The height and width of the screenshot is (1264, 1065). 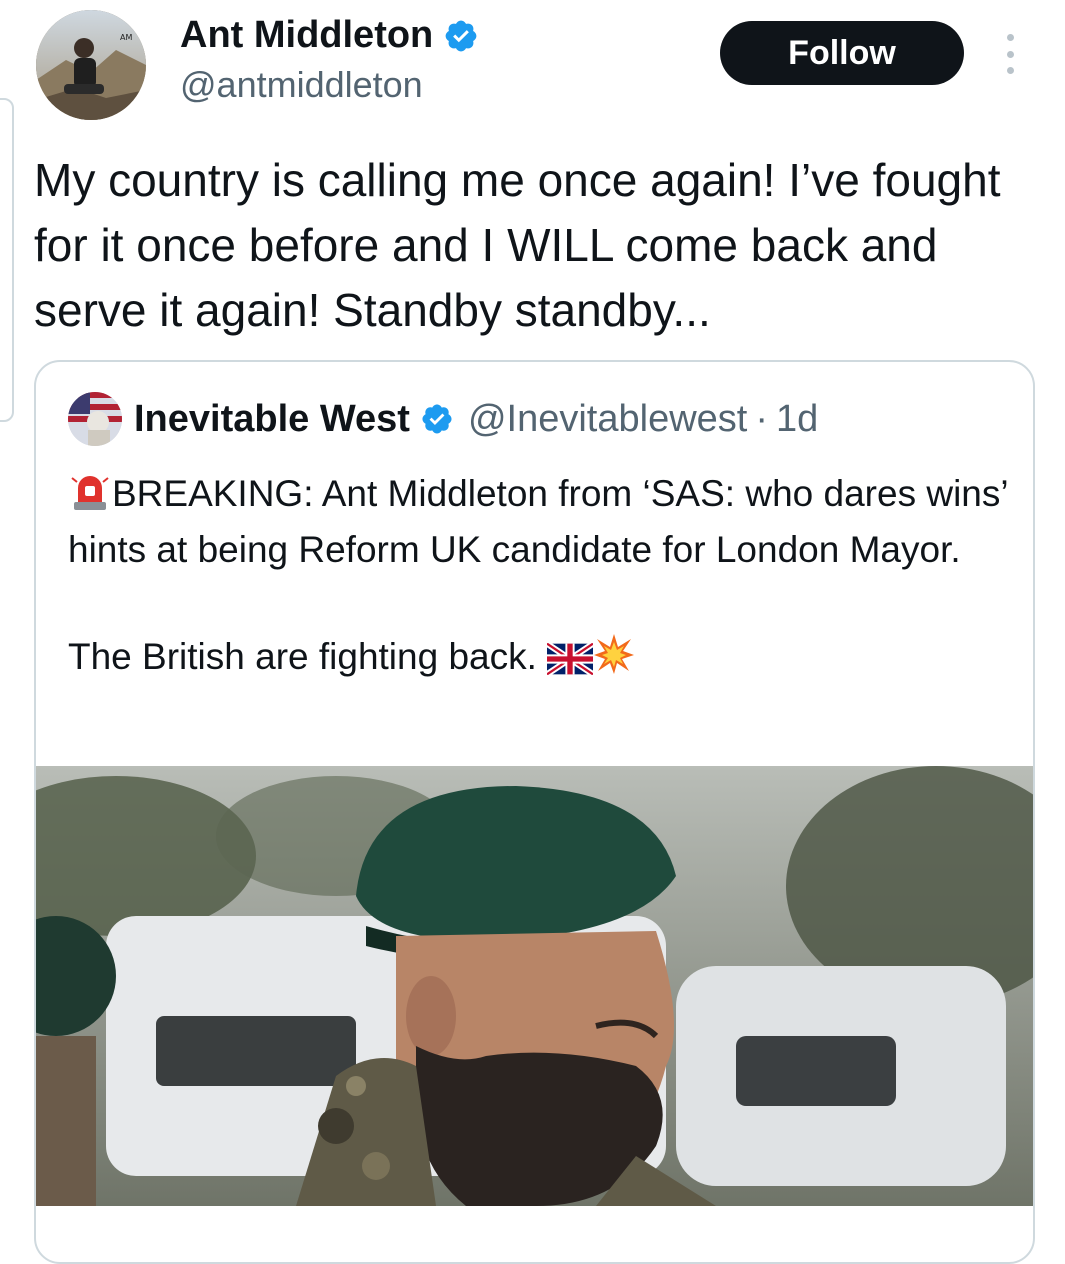 I want to click on more-options-icon, so click(x=1010, y=54).